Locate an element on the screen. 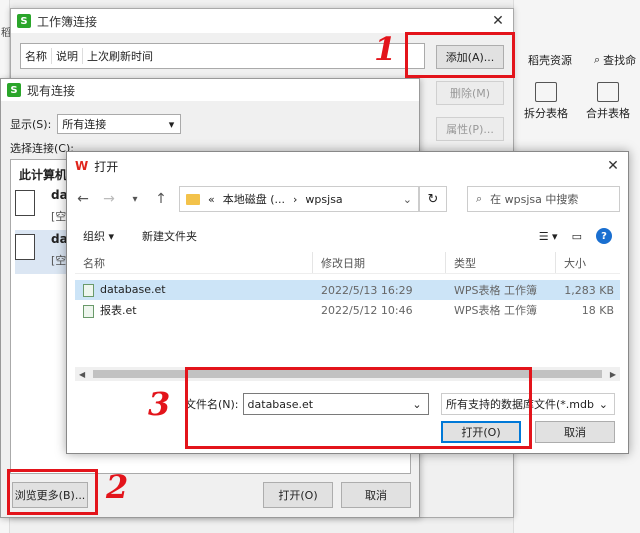 The image size is (640, 533). recent-dropdown-icon: ▾ is located at coordinates (135, 199).